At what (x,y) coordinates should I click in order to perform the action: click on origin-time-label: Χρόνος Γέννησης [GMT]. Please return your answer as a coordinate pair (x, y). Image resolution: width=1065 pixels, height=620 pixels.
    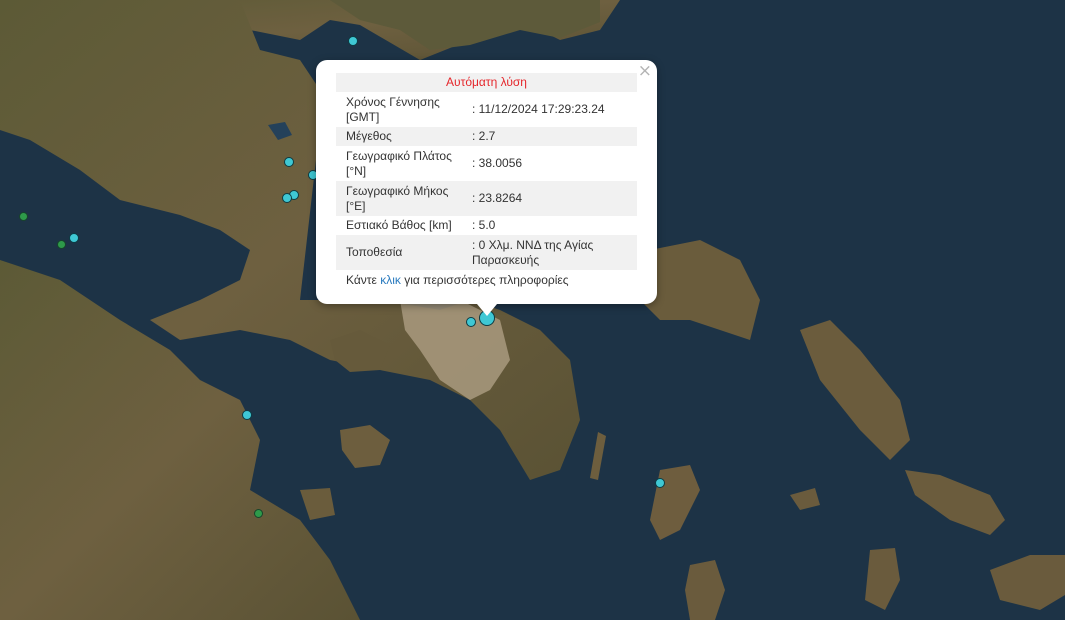
    Looking at the image, I should click on (393, 109).